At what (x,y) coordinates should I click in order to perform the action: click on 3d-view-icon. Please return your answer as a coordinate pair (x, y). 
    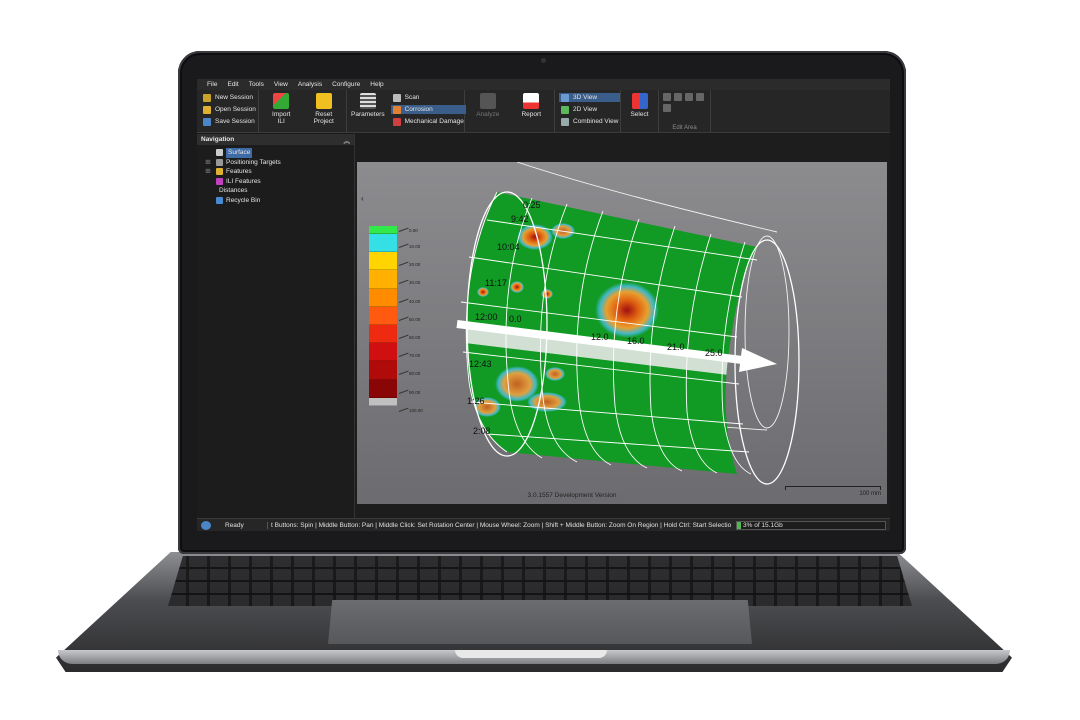
    Looking at the image, I should click on (565, 97).